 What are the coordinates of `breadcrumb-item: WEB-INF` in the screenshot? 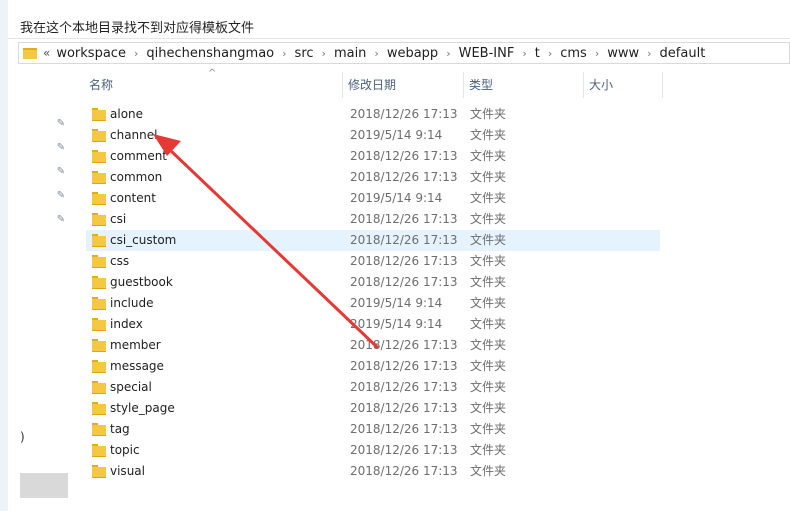 It's located at (487, 53).